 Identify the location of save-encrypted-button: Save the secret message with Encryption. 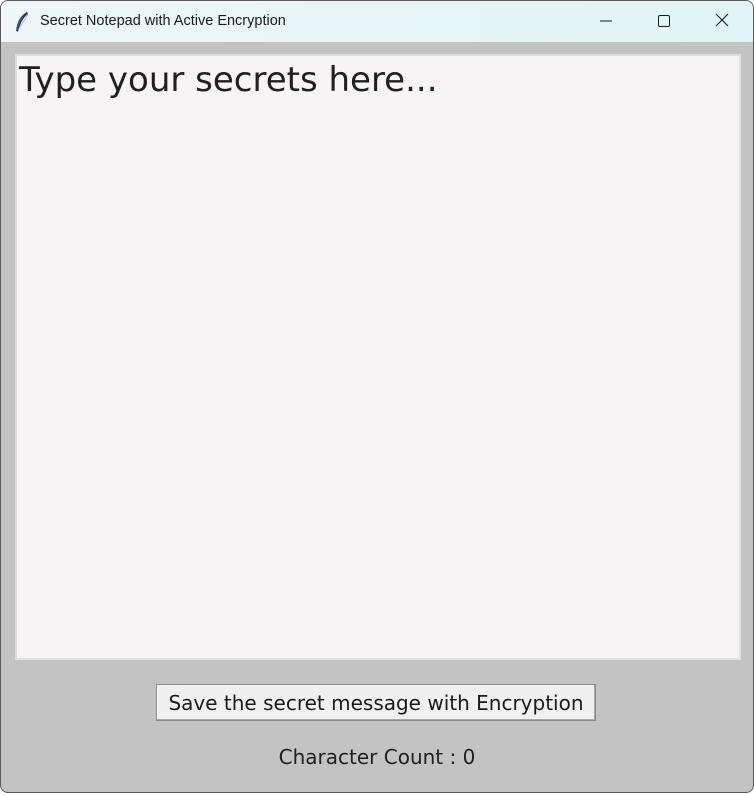
(376, 702).